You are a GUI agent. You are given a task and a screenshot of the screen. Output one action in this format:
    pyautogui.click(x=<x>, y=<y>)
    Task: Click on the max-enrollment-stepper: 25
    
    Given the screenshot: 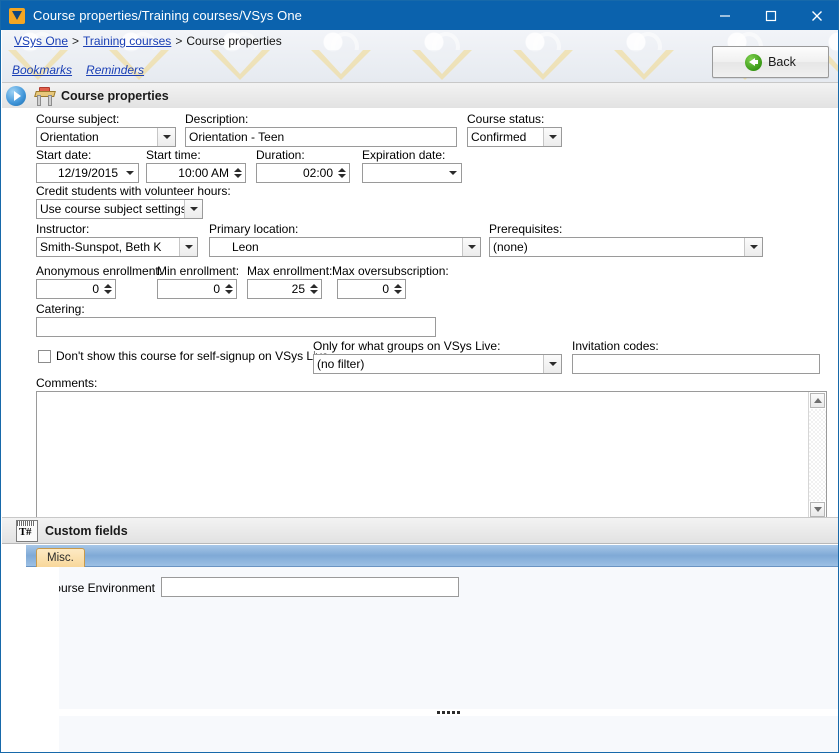 What is the action you would take?
    pyautogui.click(x=284, y=289)
    